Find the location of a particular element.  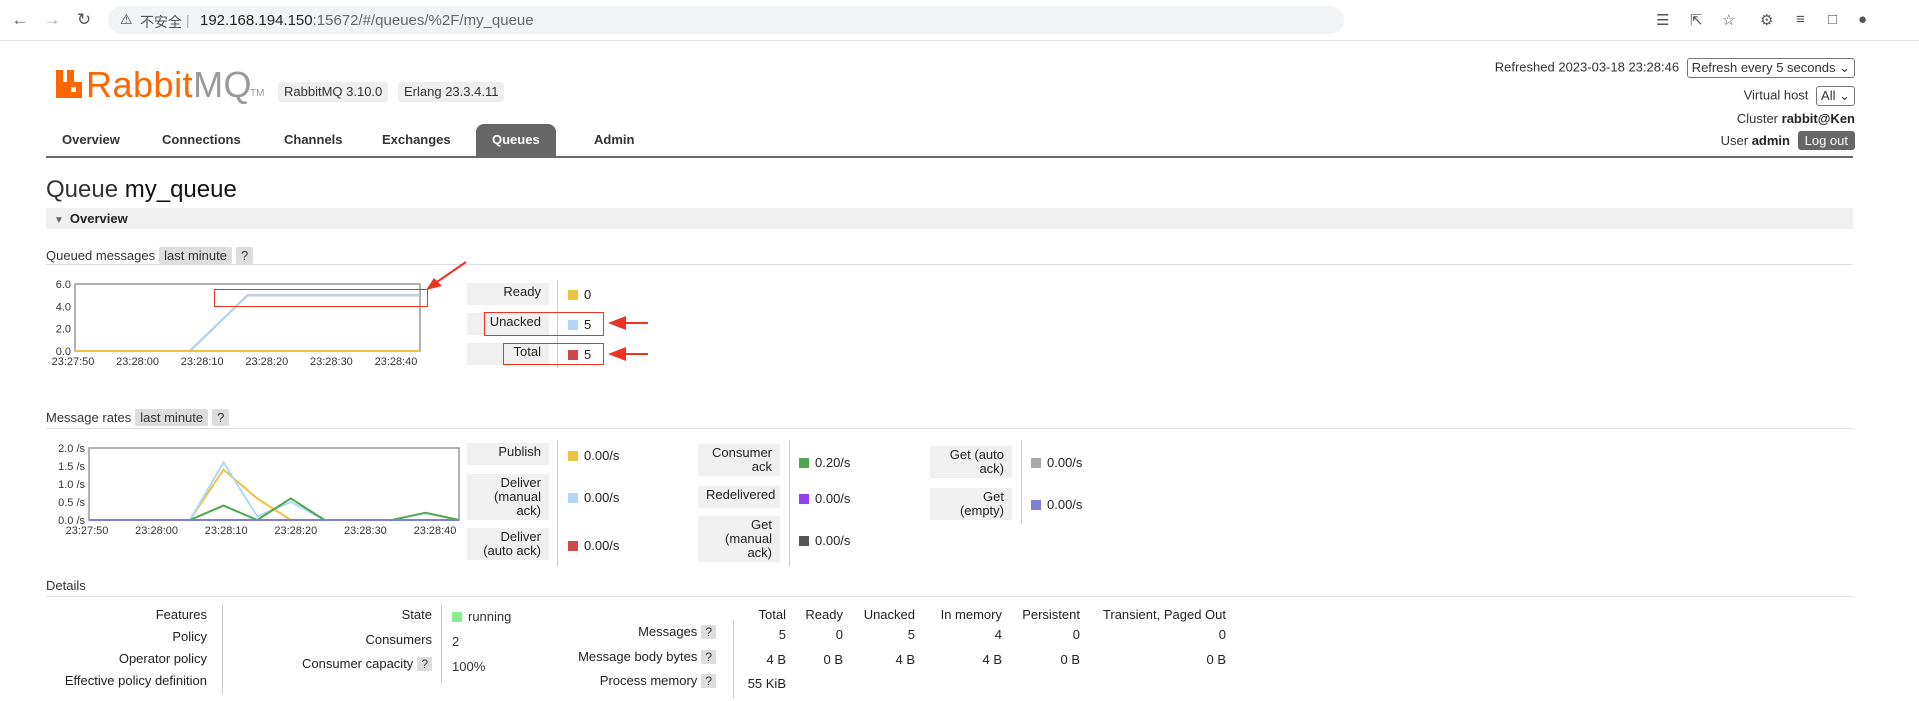

share-icon: ⇱ is located at coordinates (1696, 20).